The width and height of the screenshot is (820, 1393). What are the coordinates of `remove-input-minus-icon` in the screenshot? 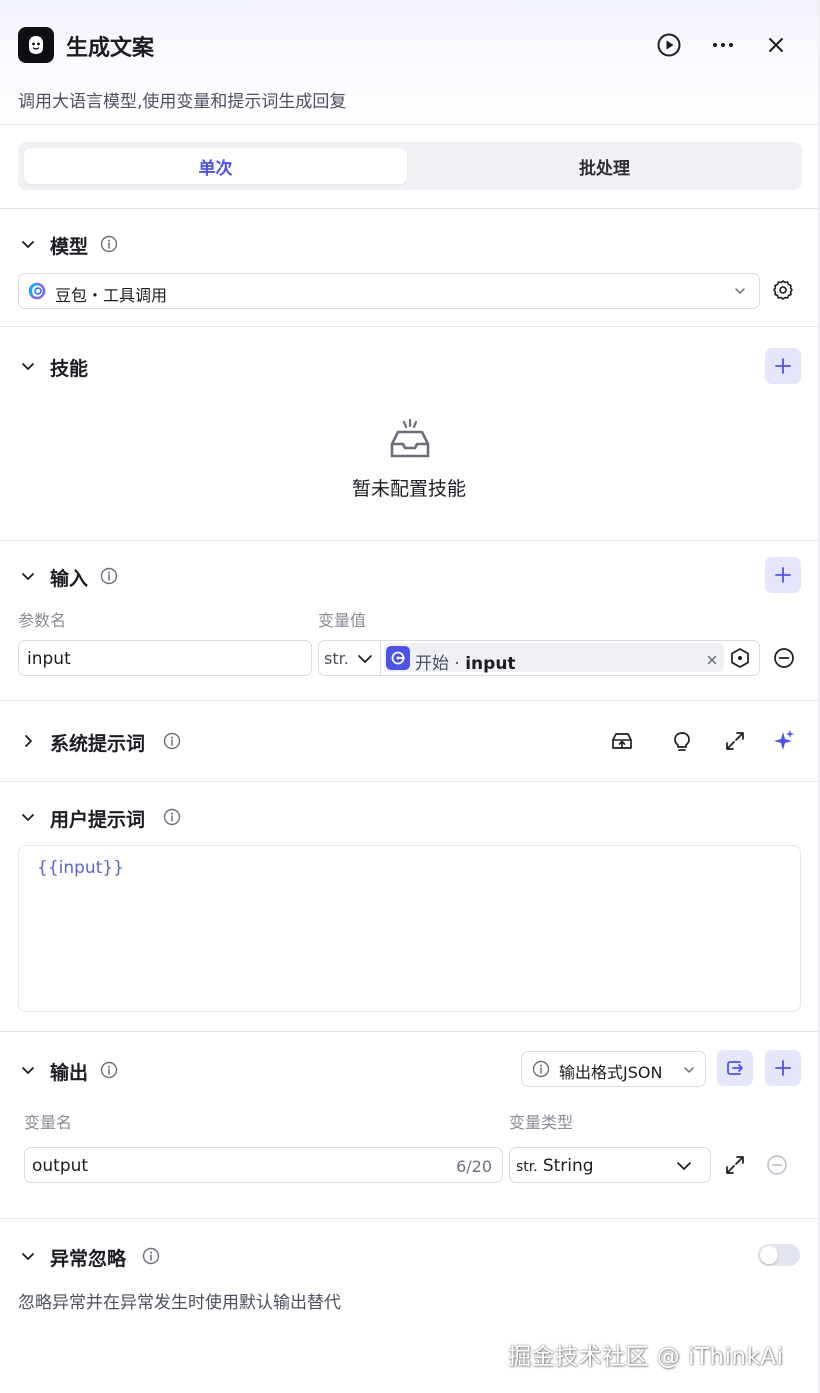 It's located at (784, 660).